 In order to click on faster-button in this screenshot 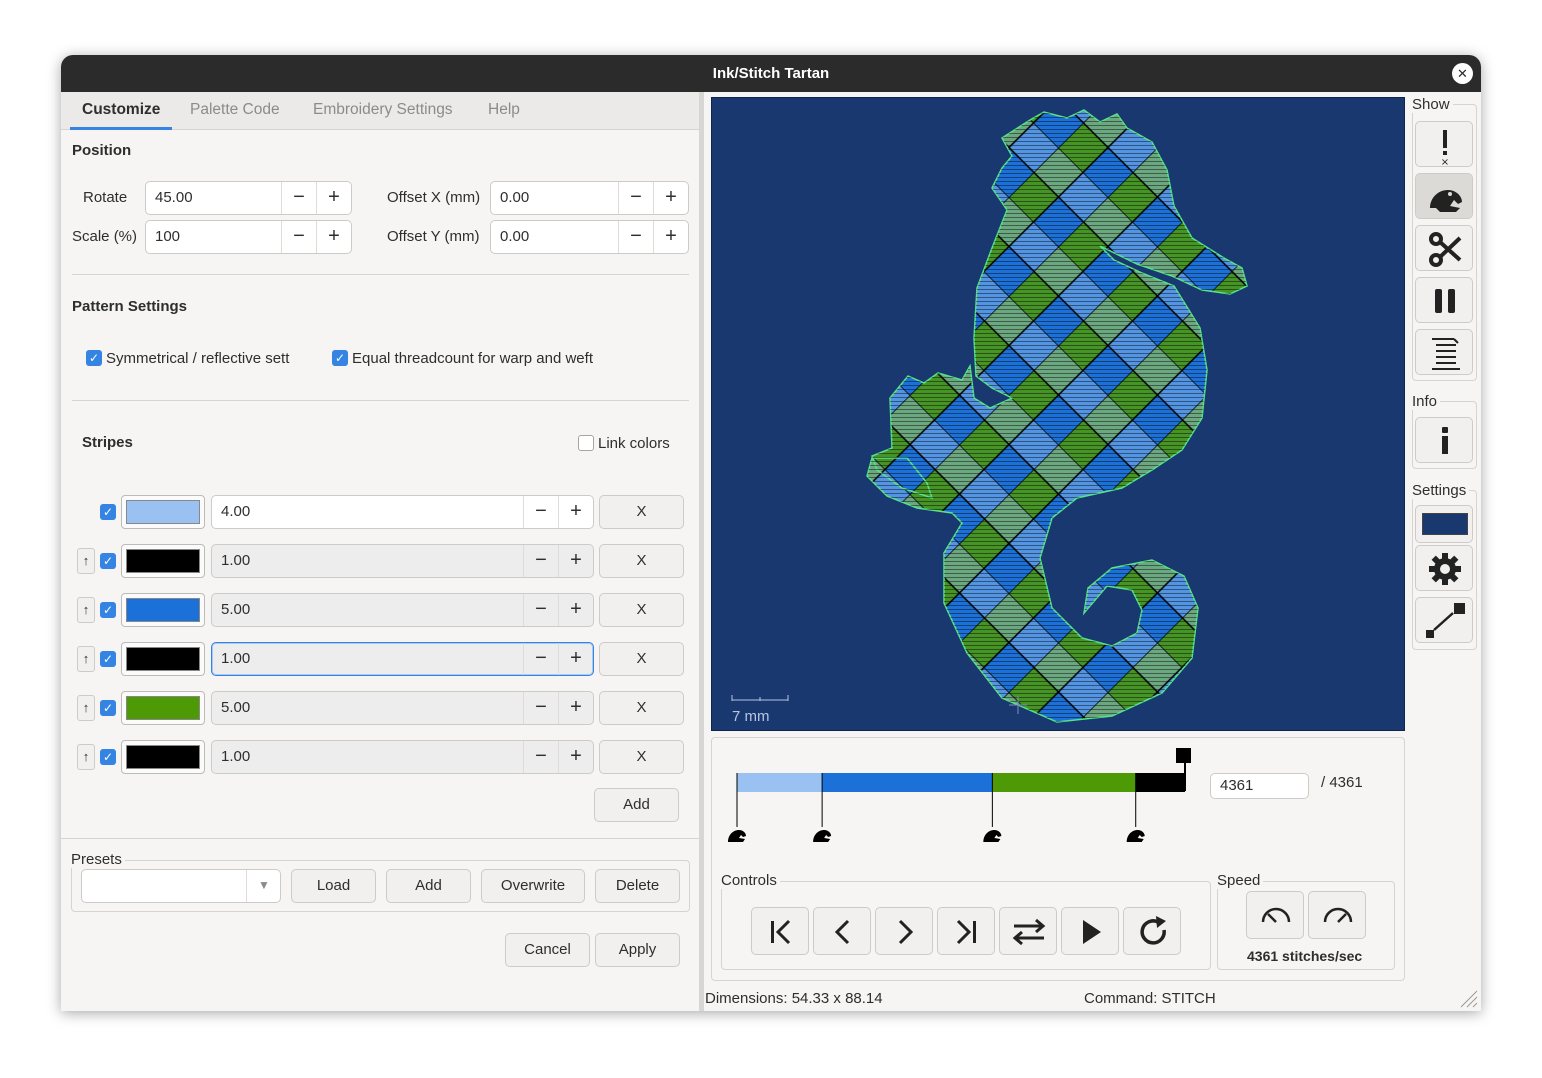, I will do `click(1337, 915)`.